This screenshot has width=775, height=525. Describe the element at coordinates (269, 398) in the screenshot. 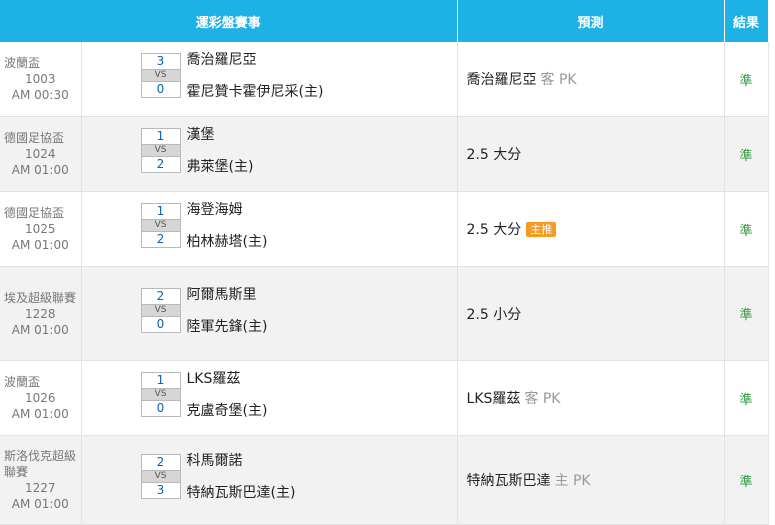

I see `match-cell: 1 VS 0 LKS羅茲 克盧奇堡(主)` at that location.